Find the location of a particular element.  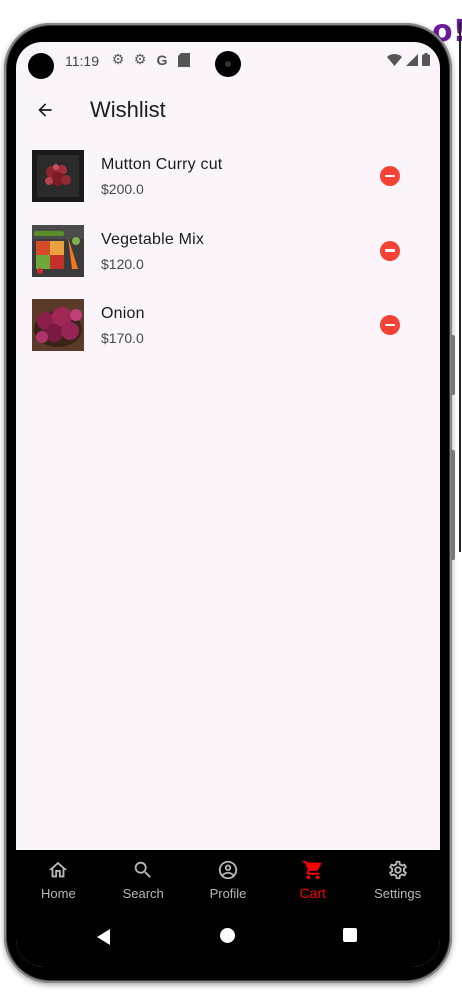

settings-icon is located at coordinates (397, 870).